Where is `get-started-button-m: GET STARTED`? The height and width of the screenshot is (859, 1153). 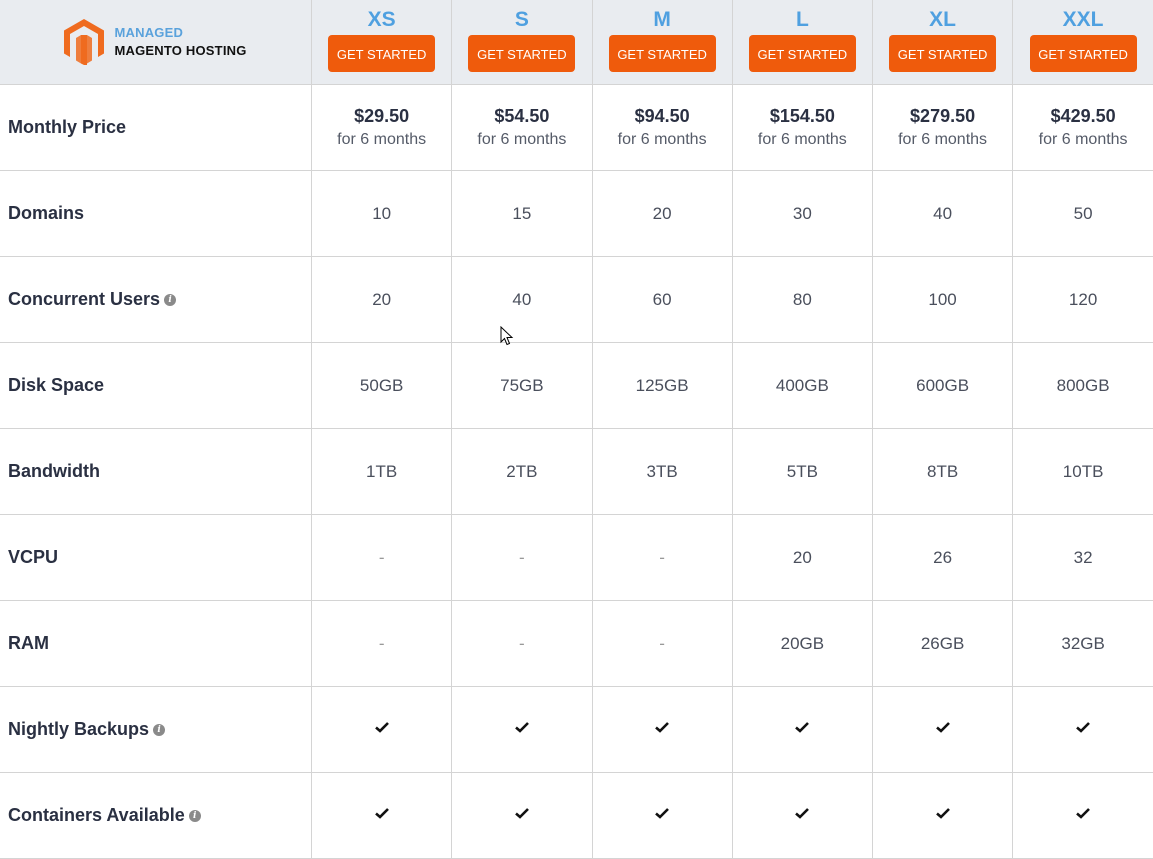 get-started-button-m: GET STARTED is located at coordinates (662, 53).